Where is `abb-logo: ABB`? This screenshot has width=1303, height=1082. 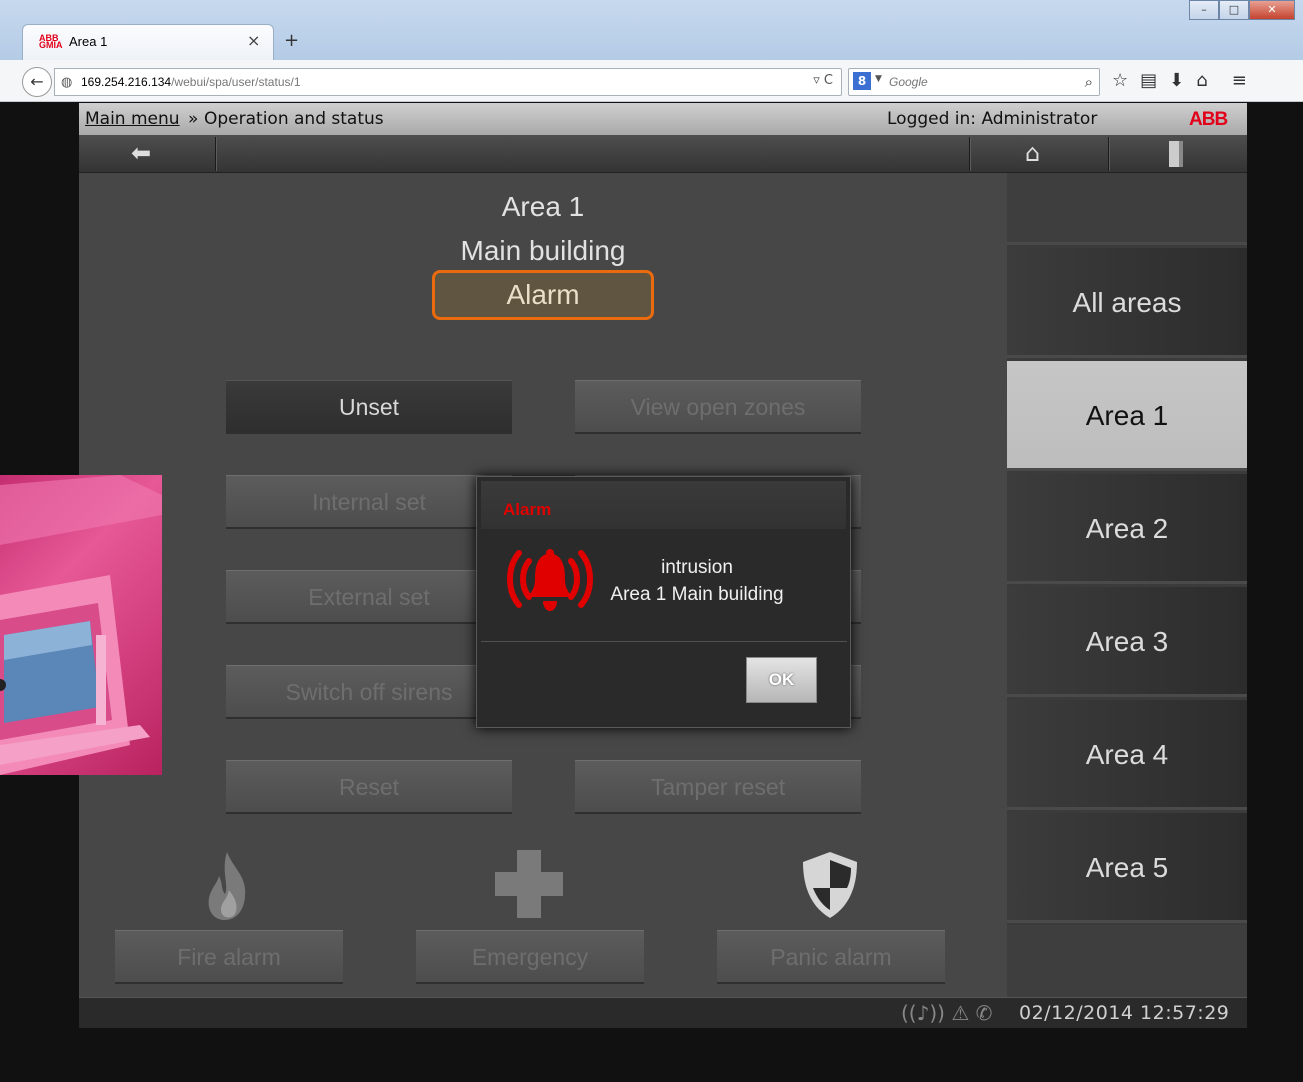 abb-logo: ABB is located at coordinates (1208, 119).